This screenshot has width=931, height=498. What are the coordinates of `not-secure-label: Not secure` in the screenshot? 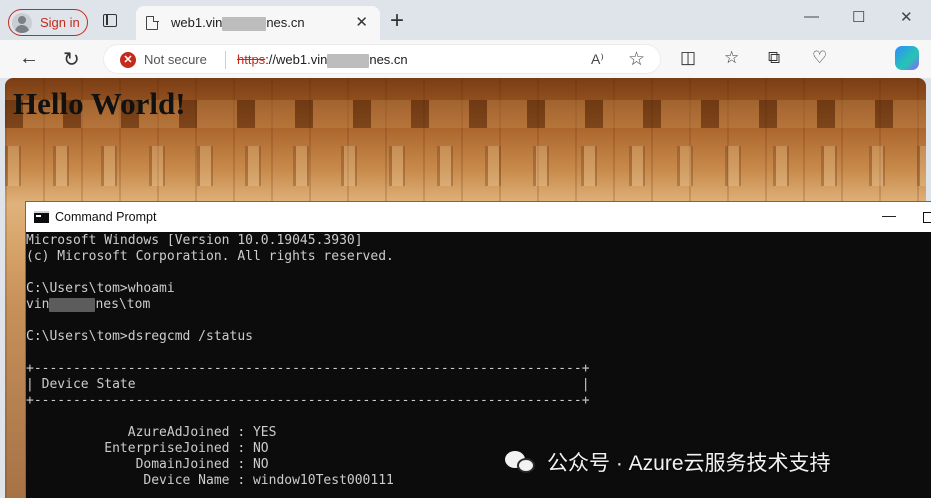 It's located at (175, 59).